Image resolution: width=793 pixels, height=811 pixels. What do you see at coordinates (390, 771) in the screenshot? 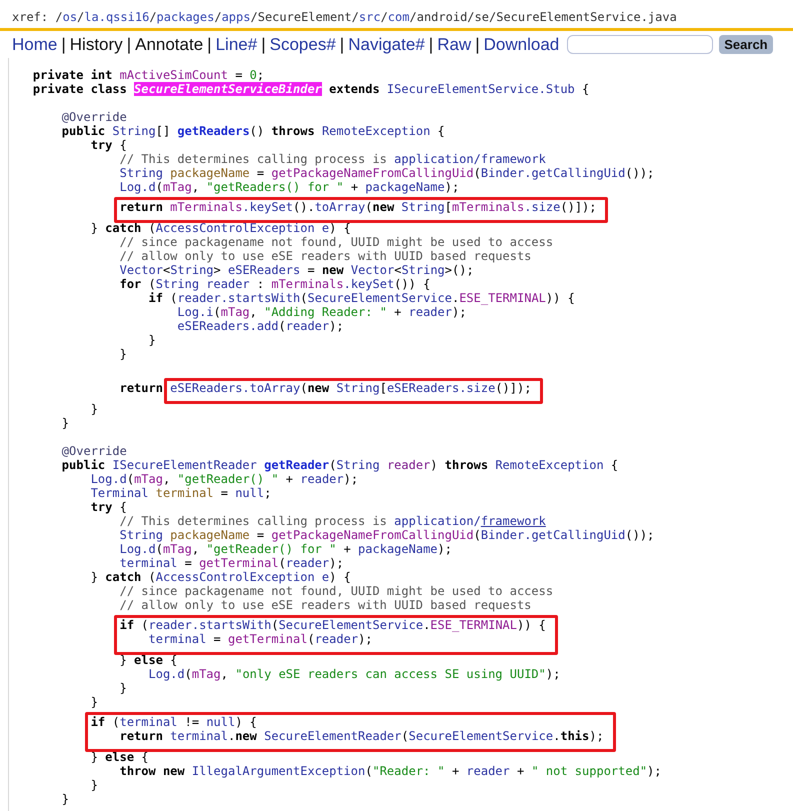
I see `code-line: throw new IllegalArgumentException("Reader: " + reader + " not supported");` at bounding box center [390, 771].